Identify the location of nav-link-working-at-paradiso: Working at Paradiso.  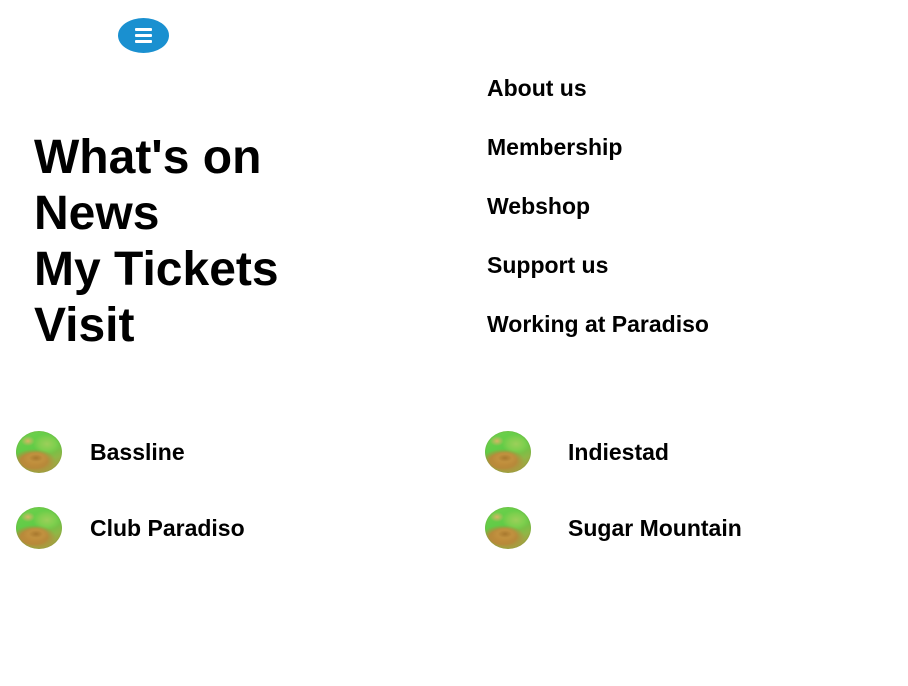
(598, 324).